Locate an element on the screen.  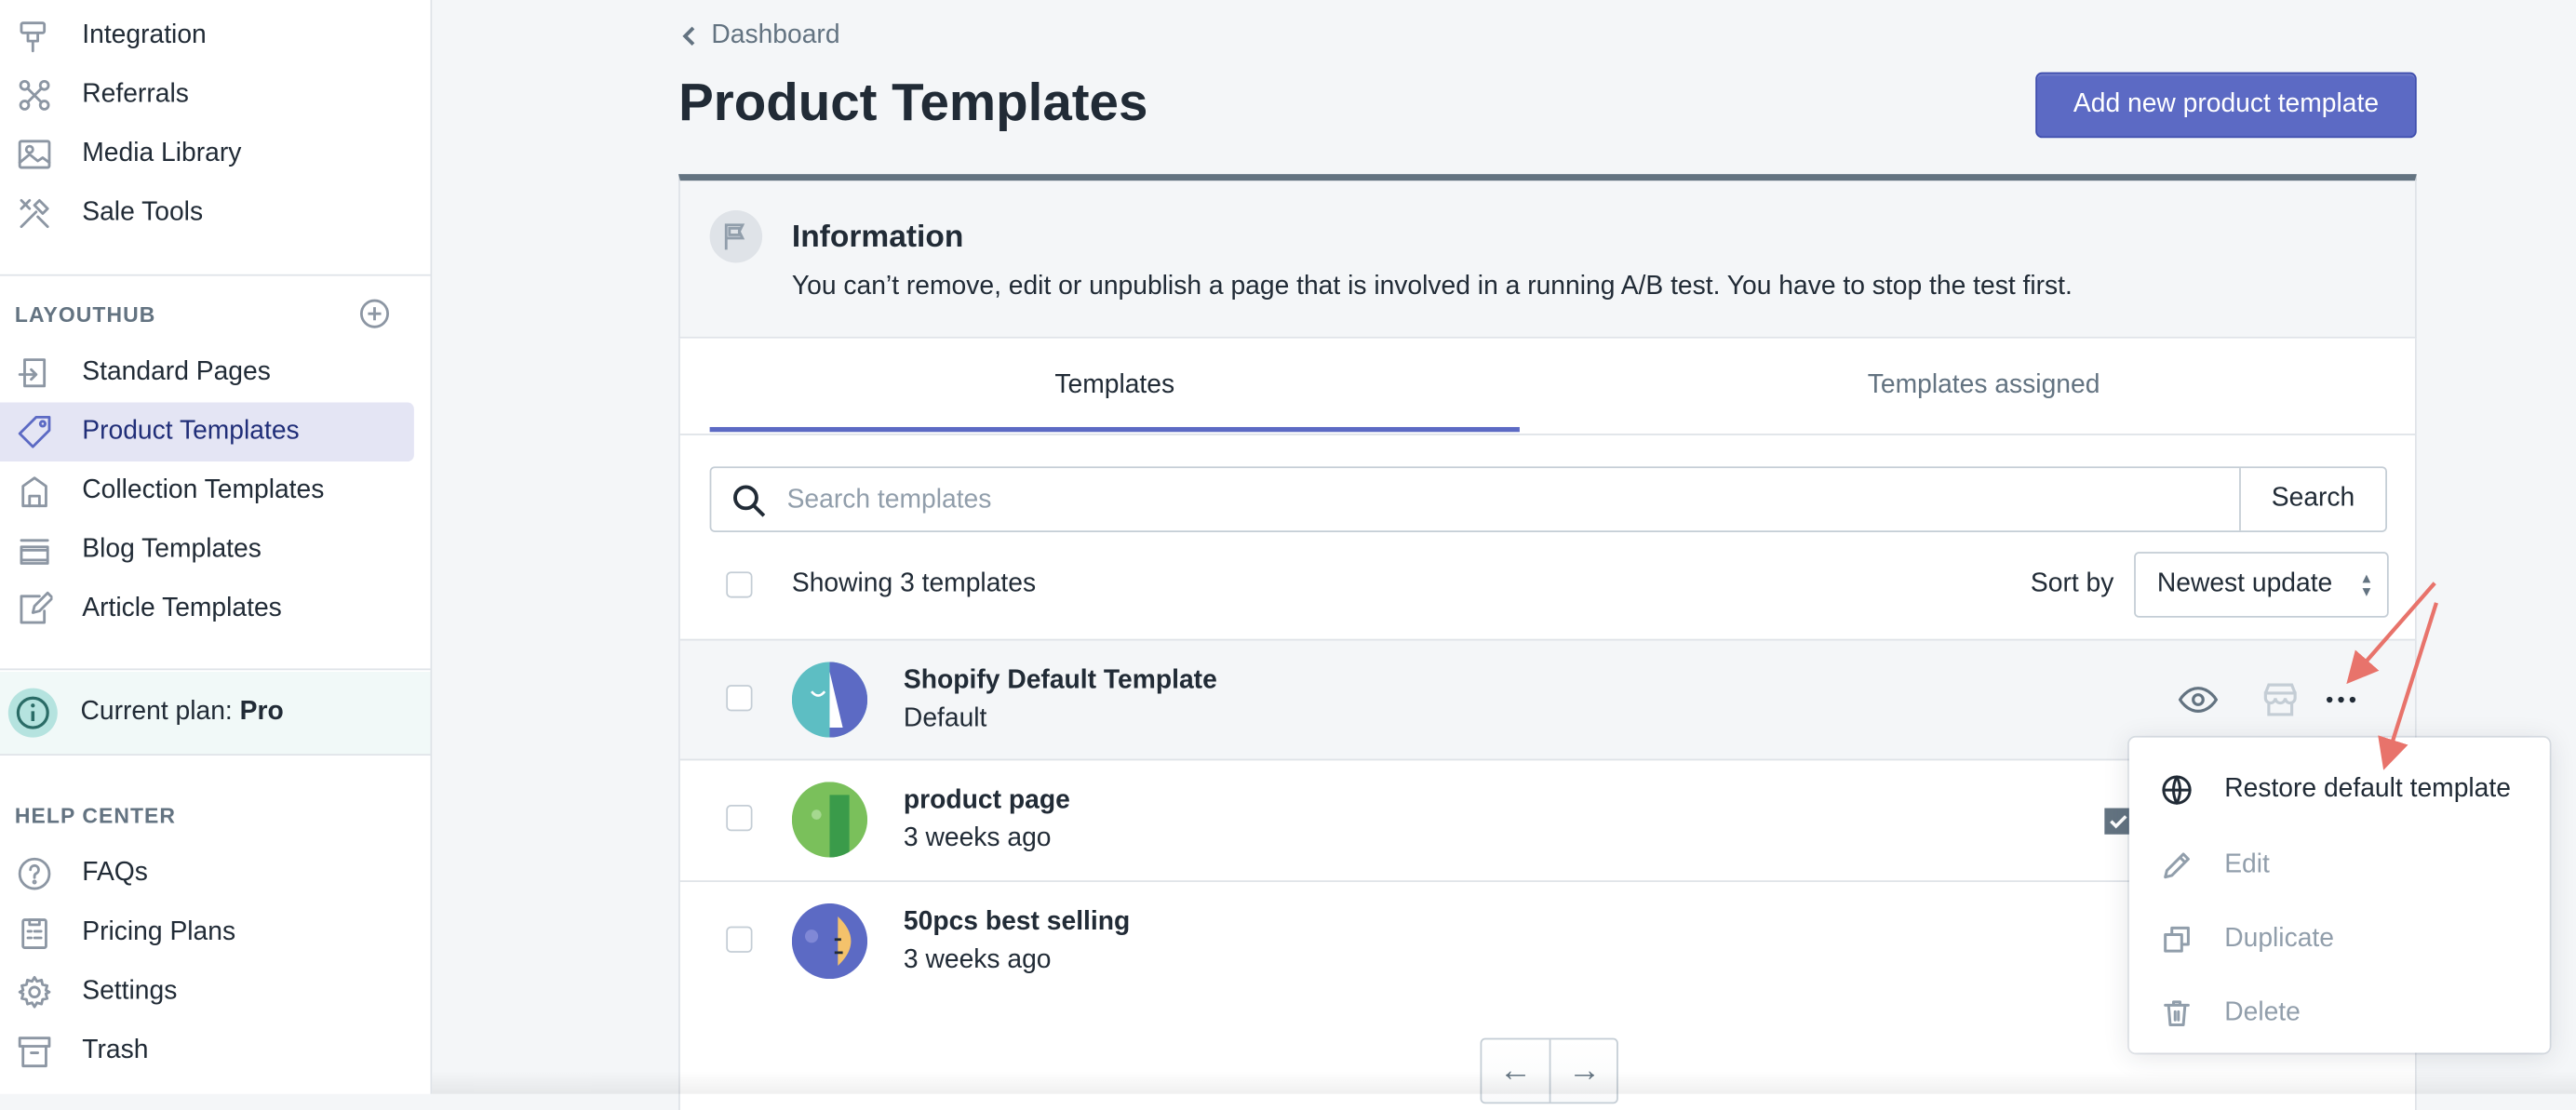
active-tab-indicator is located at coordinates (1114, 429).